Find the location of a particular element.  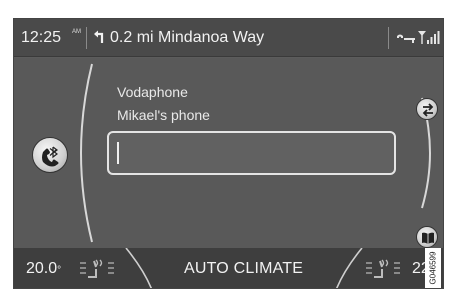

left-seat-fan-icon is located at coordinates (99, 269).